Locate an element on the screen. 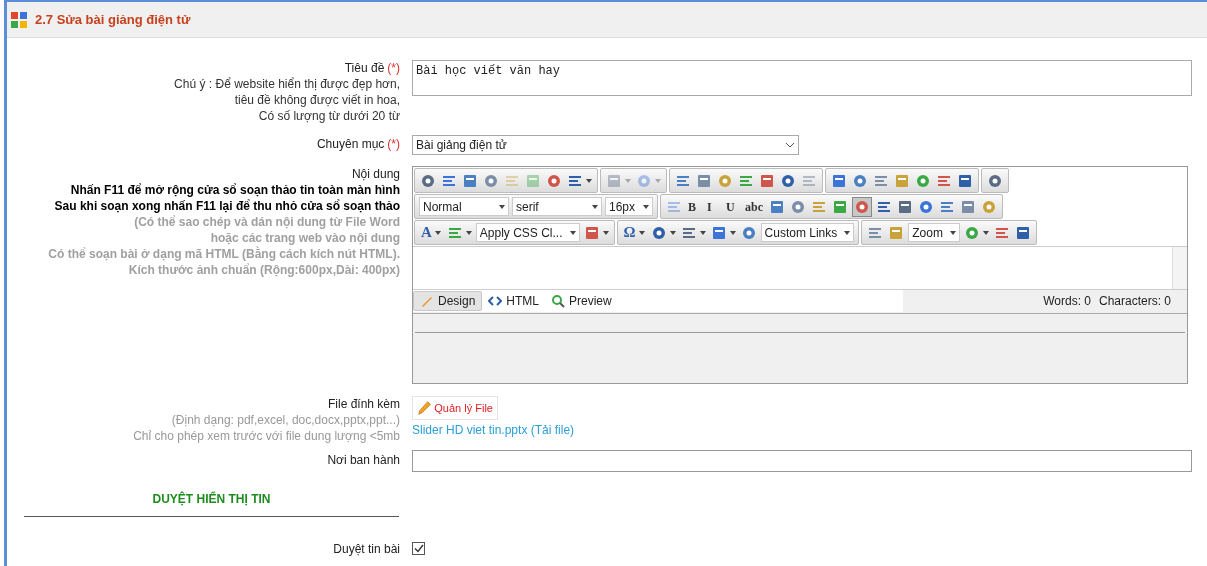 This screenshot has width=1207, height=566. category-dropdown: Bài giảng điện tử is located at coordinates (605, 145).